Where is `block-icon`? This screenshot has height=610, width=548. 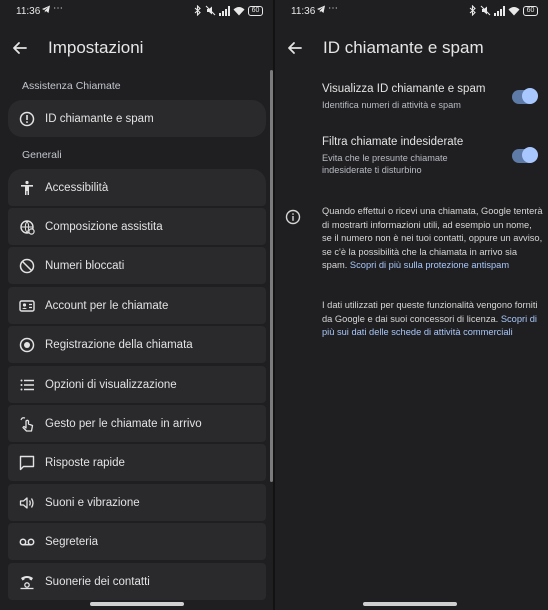
block-icon is located at coordinates (27, 266).